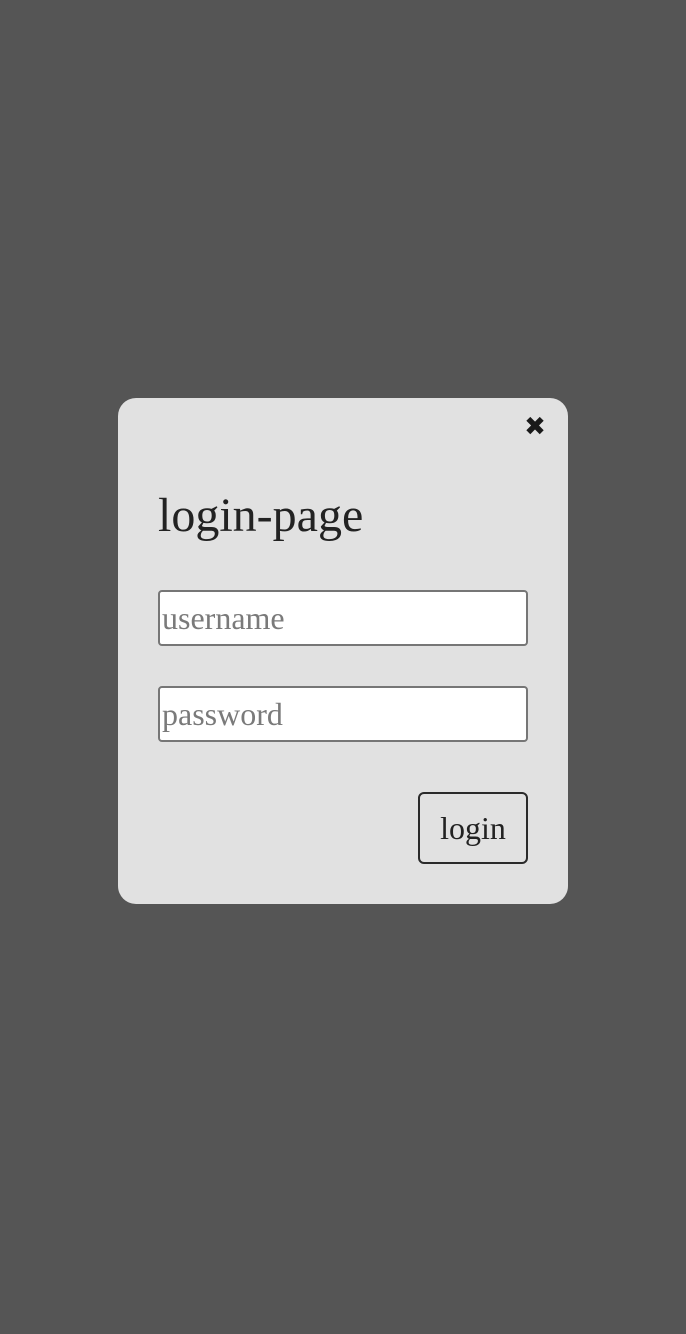 This screenshot has height=1334, width=686. What do you see at coordinates (261, 515) in the screenshot?
I see `page-title: login-page` at bounding box center [261, 515].